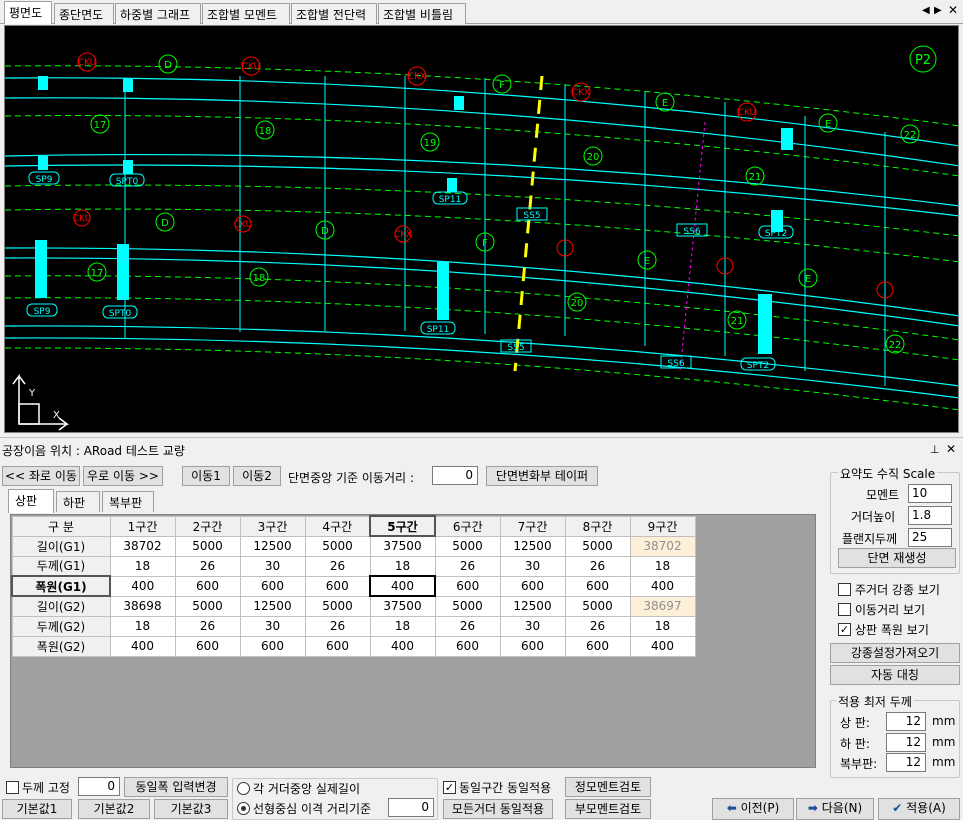 The width and height of the screenshot is (963, 820). I want to click on row-header: 폭원(G2), so click(61, 646).